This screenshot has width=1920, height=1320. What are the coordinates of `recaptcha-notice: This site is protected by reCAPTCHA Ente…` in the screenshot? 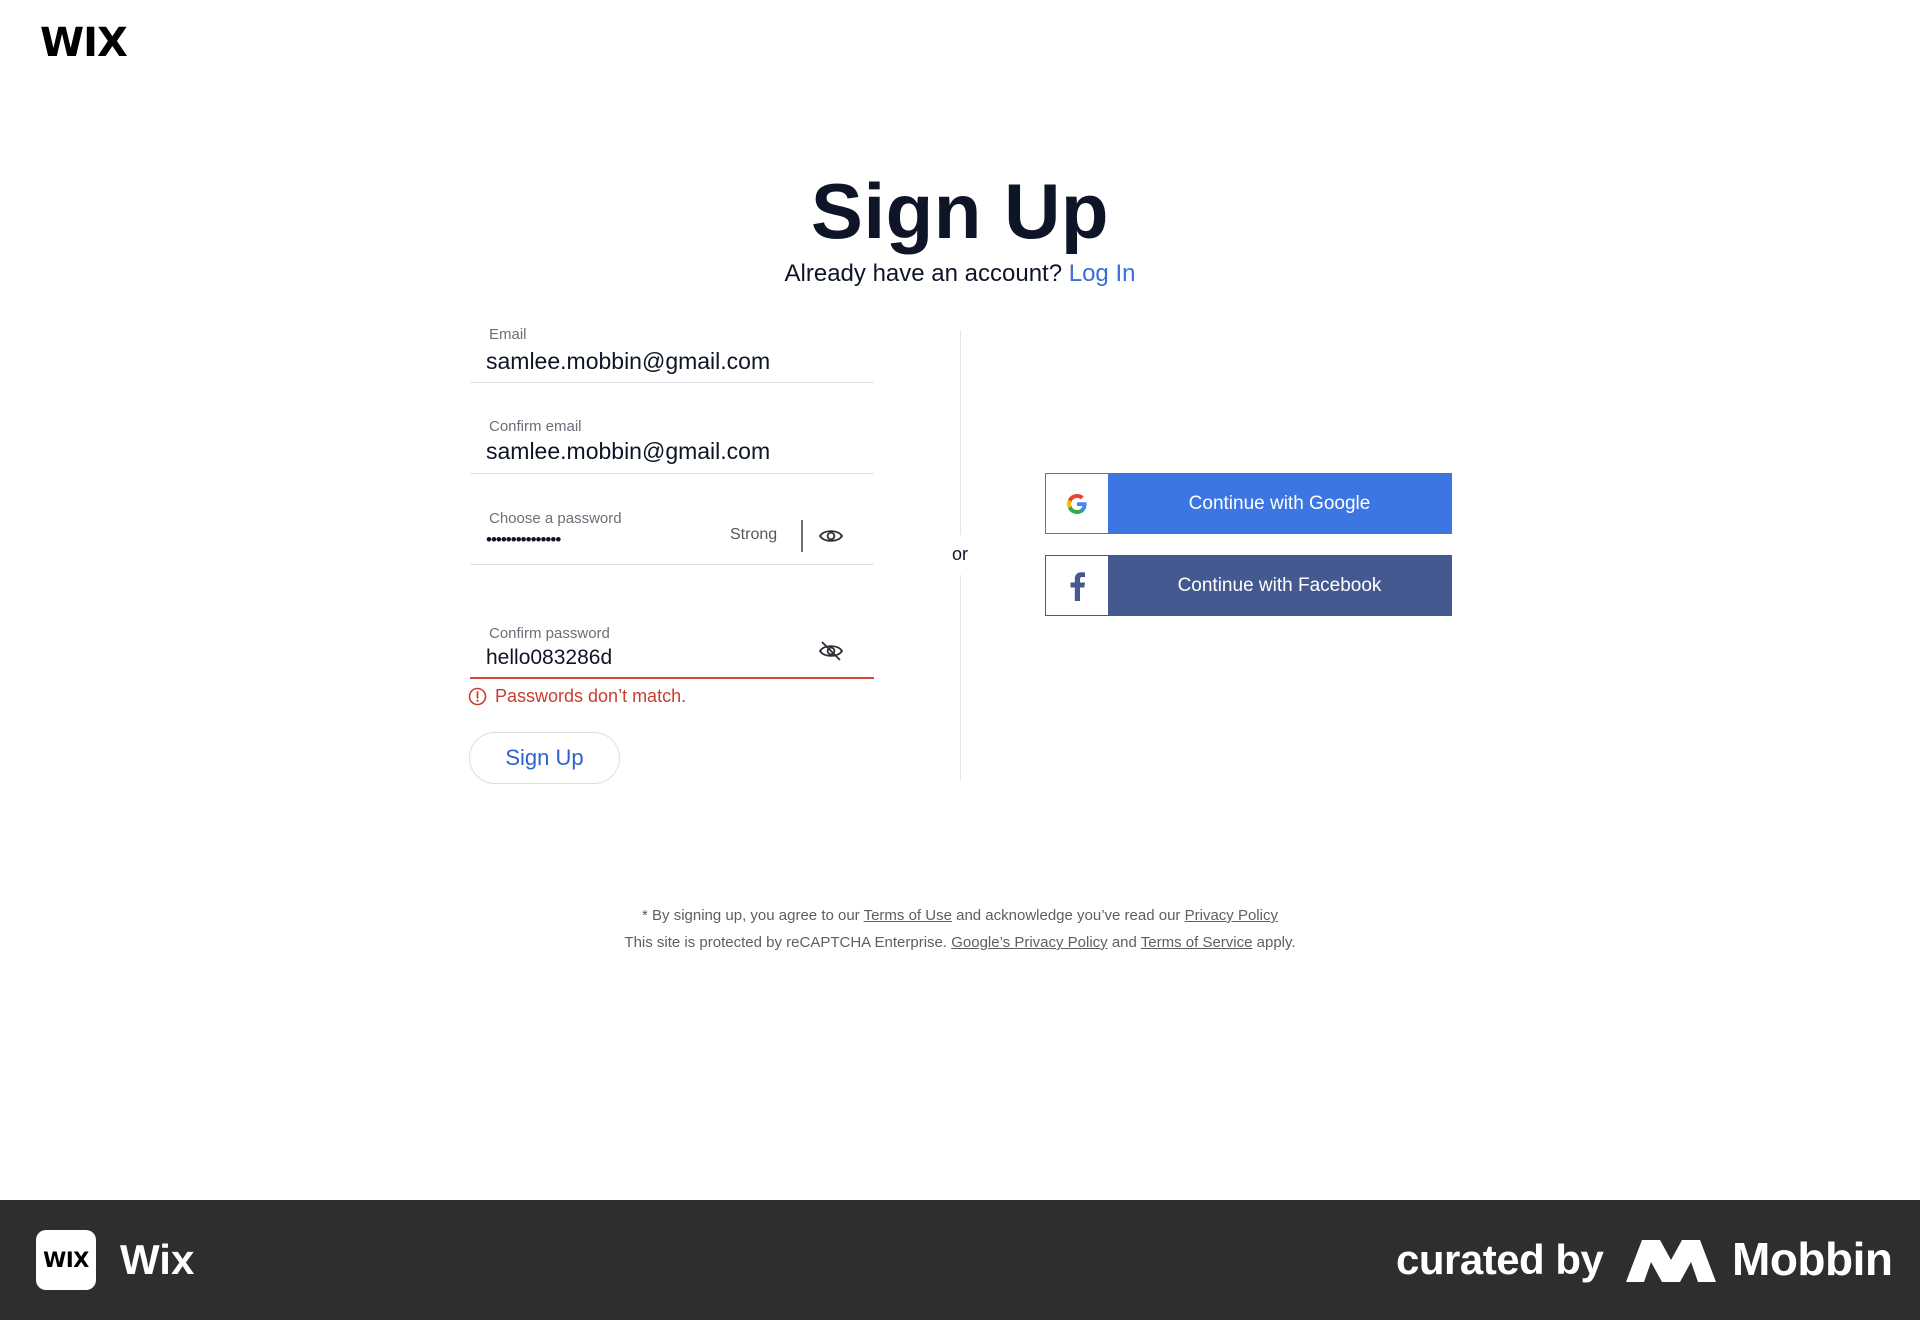 It's located at (960, 942).